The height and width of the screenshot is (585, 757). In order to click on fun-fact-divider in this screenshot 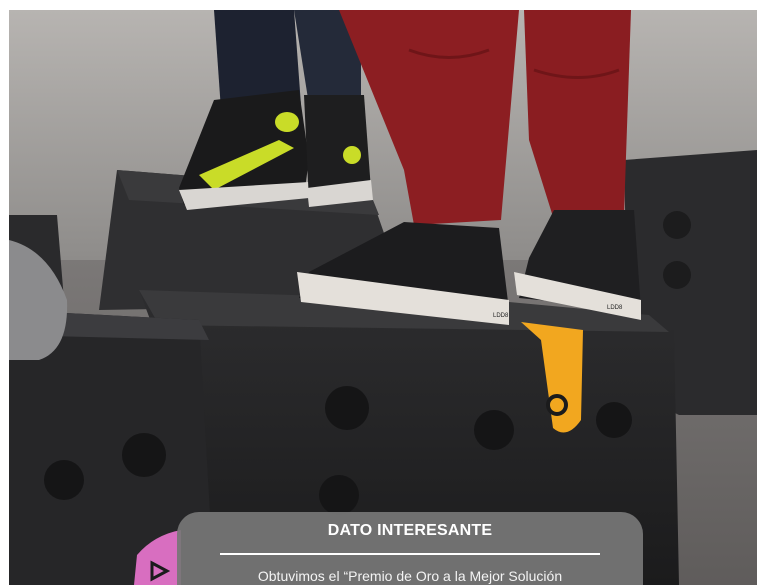, I will do `click(410, 554)`.